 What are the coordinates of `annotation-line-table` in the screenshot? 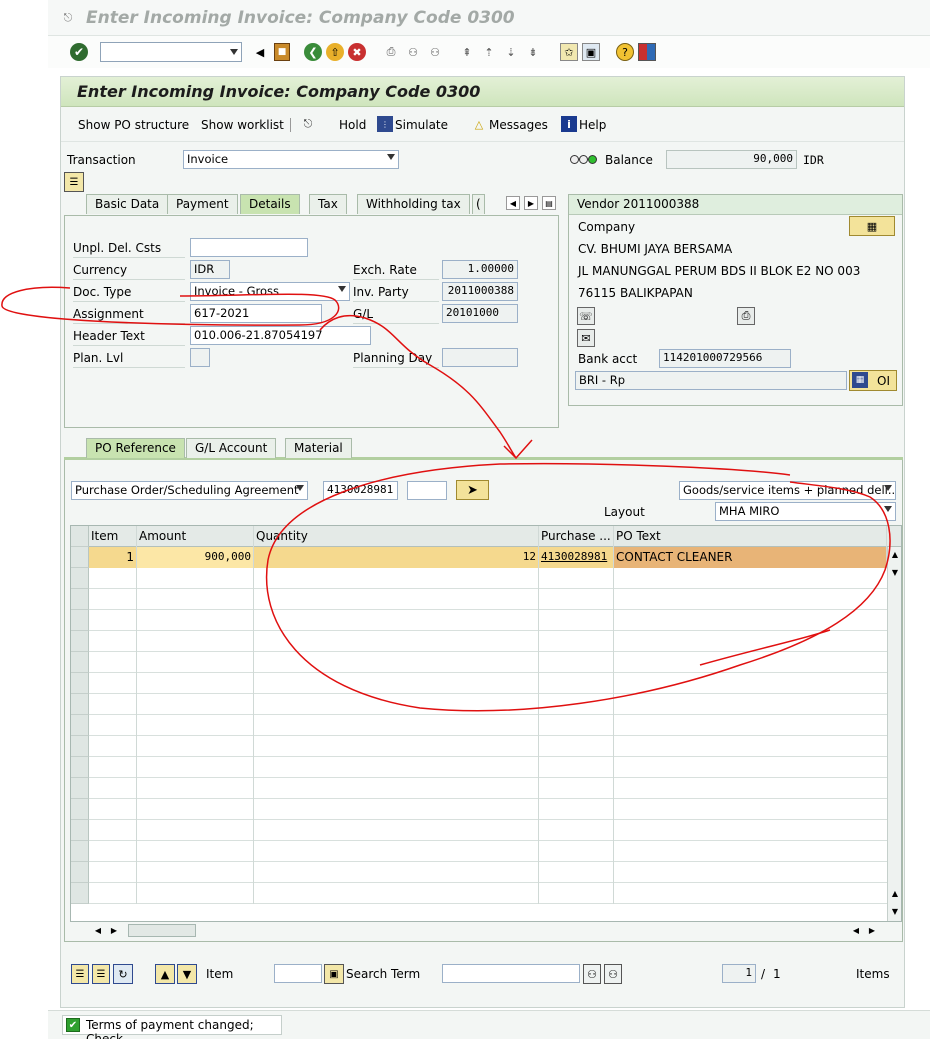 It's located at (765, 647).